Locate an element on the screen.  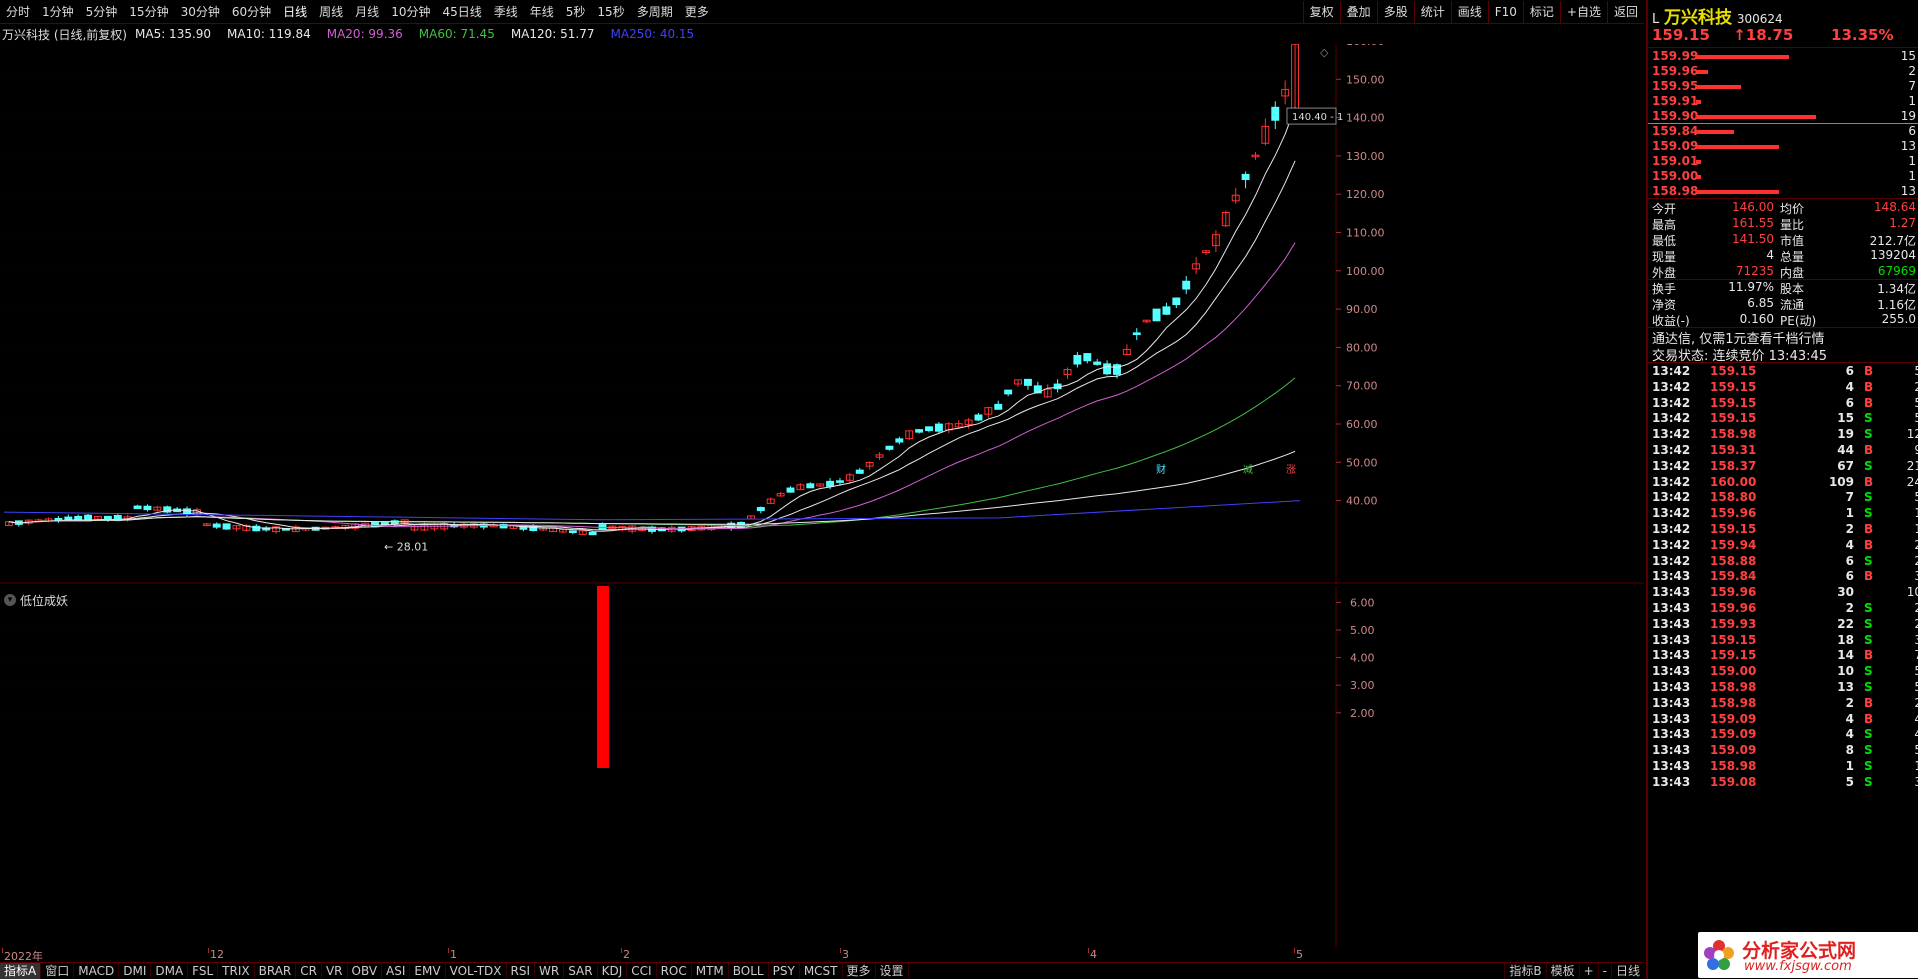
indicator-tab: TRIX is located at coordinates (236, 970).